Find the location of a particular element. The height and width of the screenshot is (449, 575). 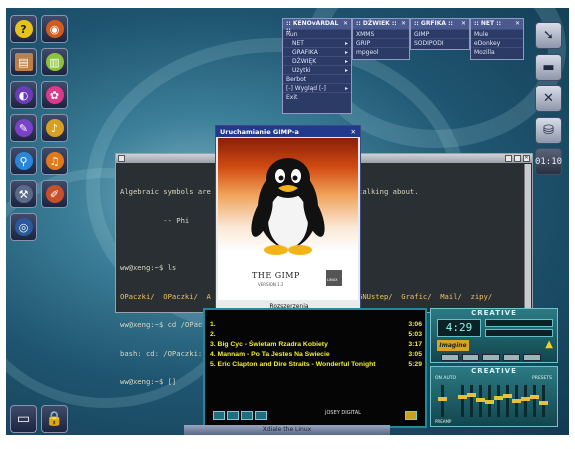

menu-item-uzytki: Użytki ▸ is located at coordinates (317, 69).